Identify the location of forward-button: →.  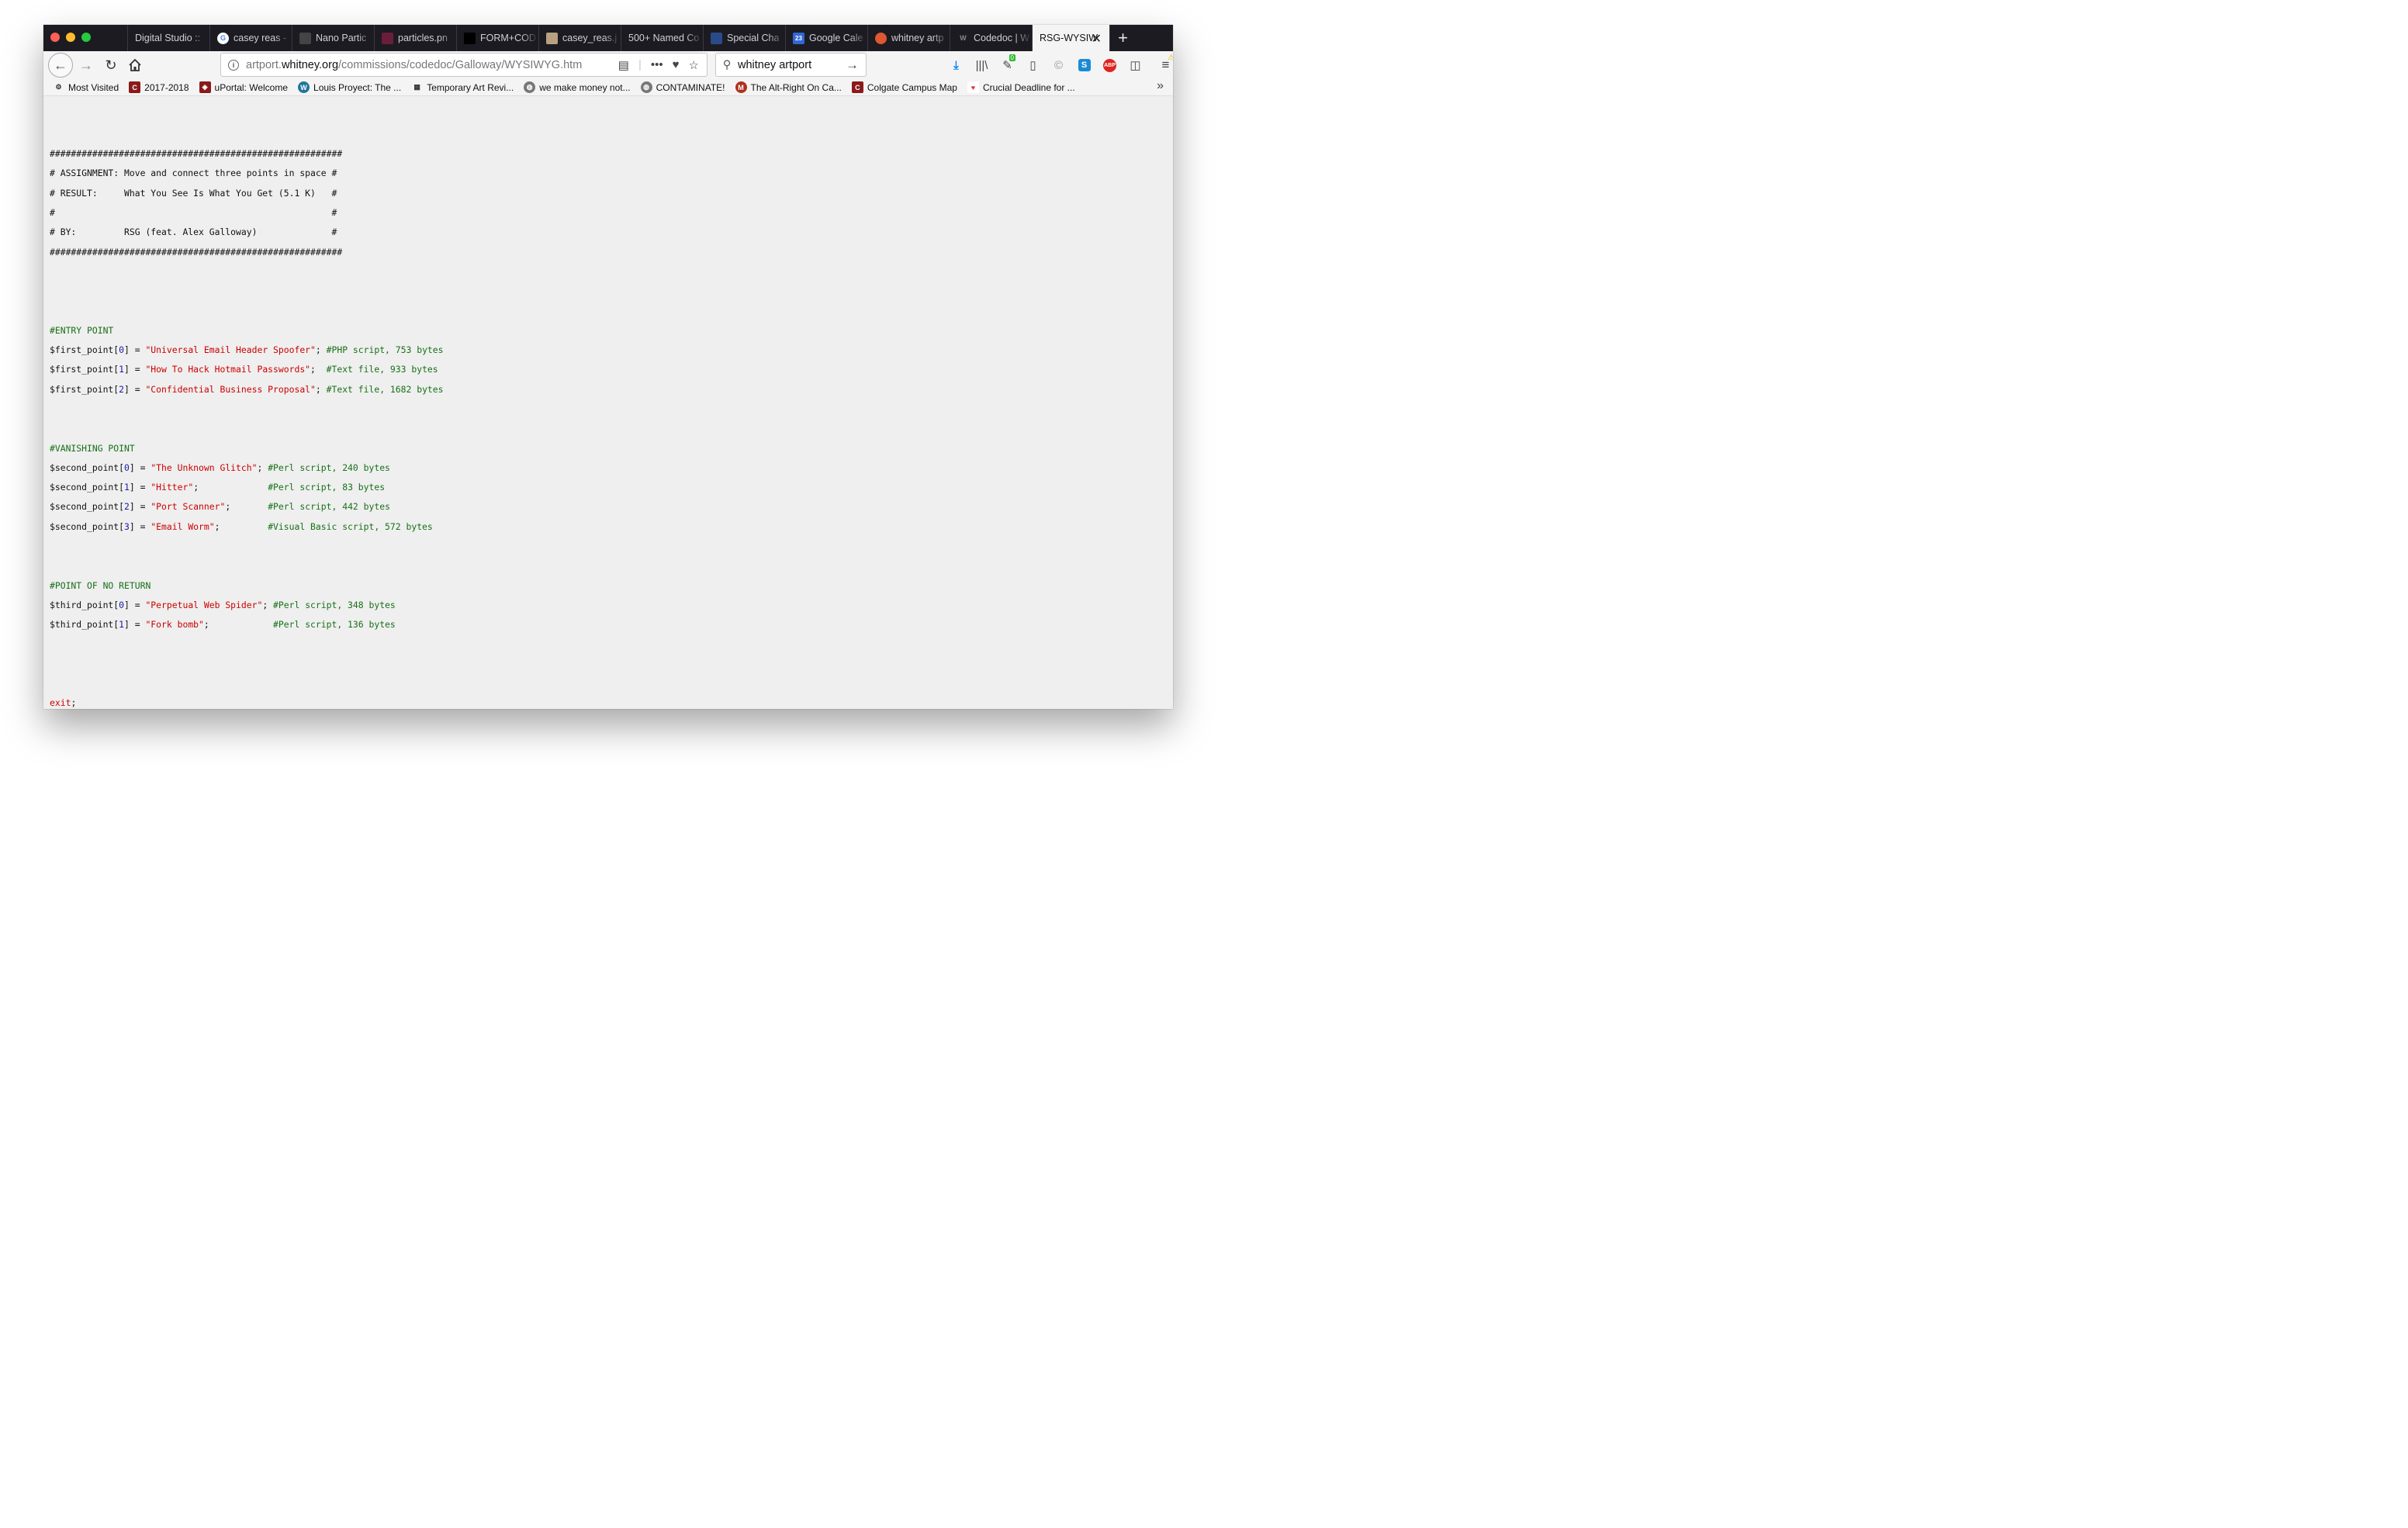
(86, 65).